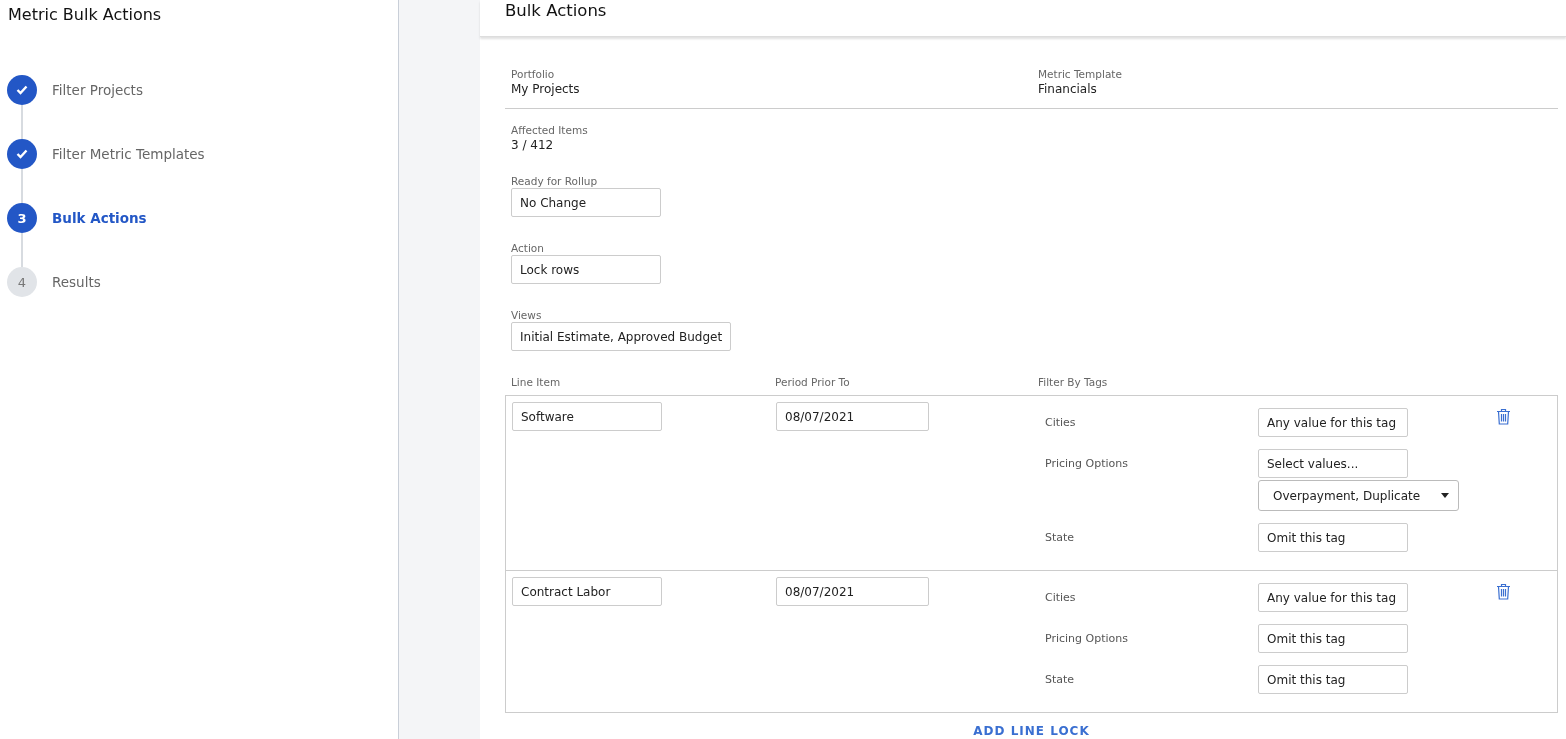 This screenshot has width=1566, height=739. Describe the element at coordinates (1068, 89) in the screenshot. I see `summary-value: Financials` at that location.